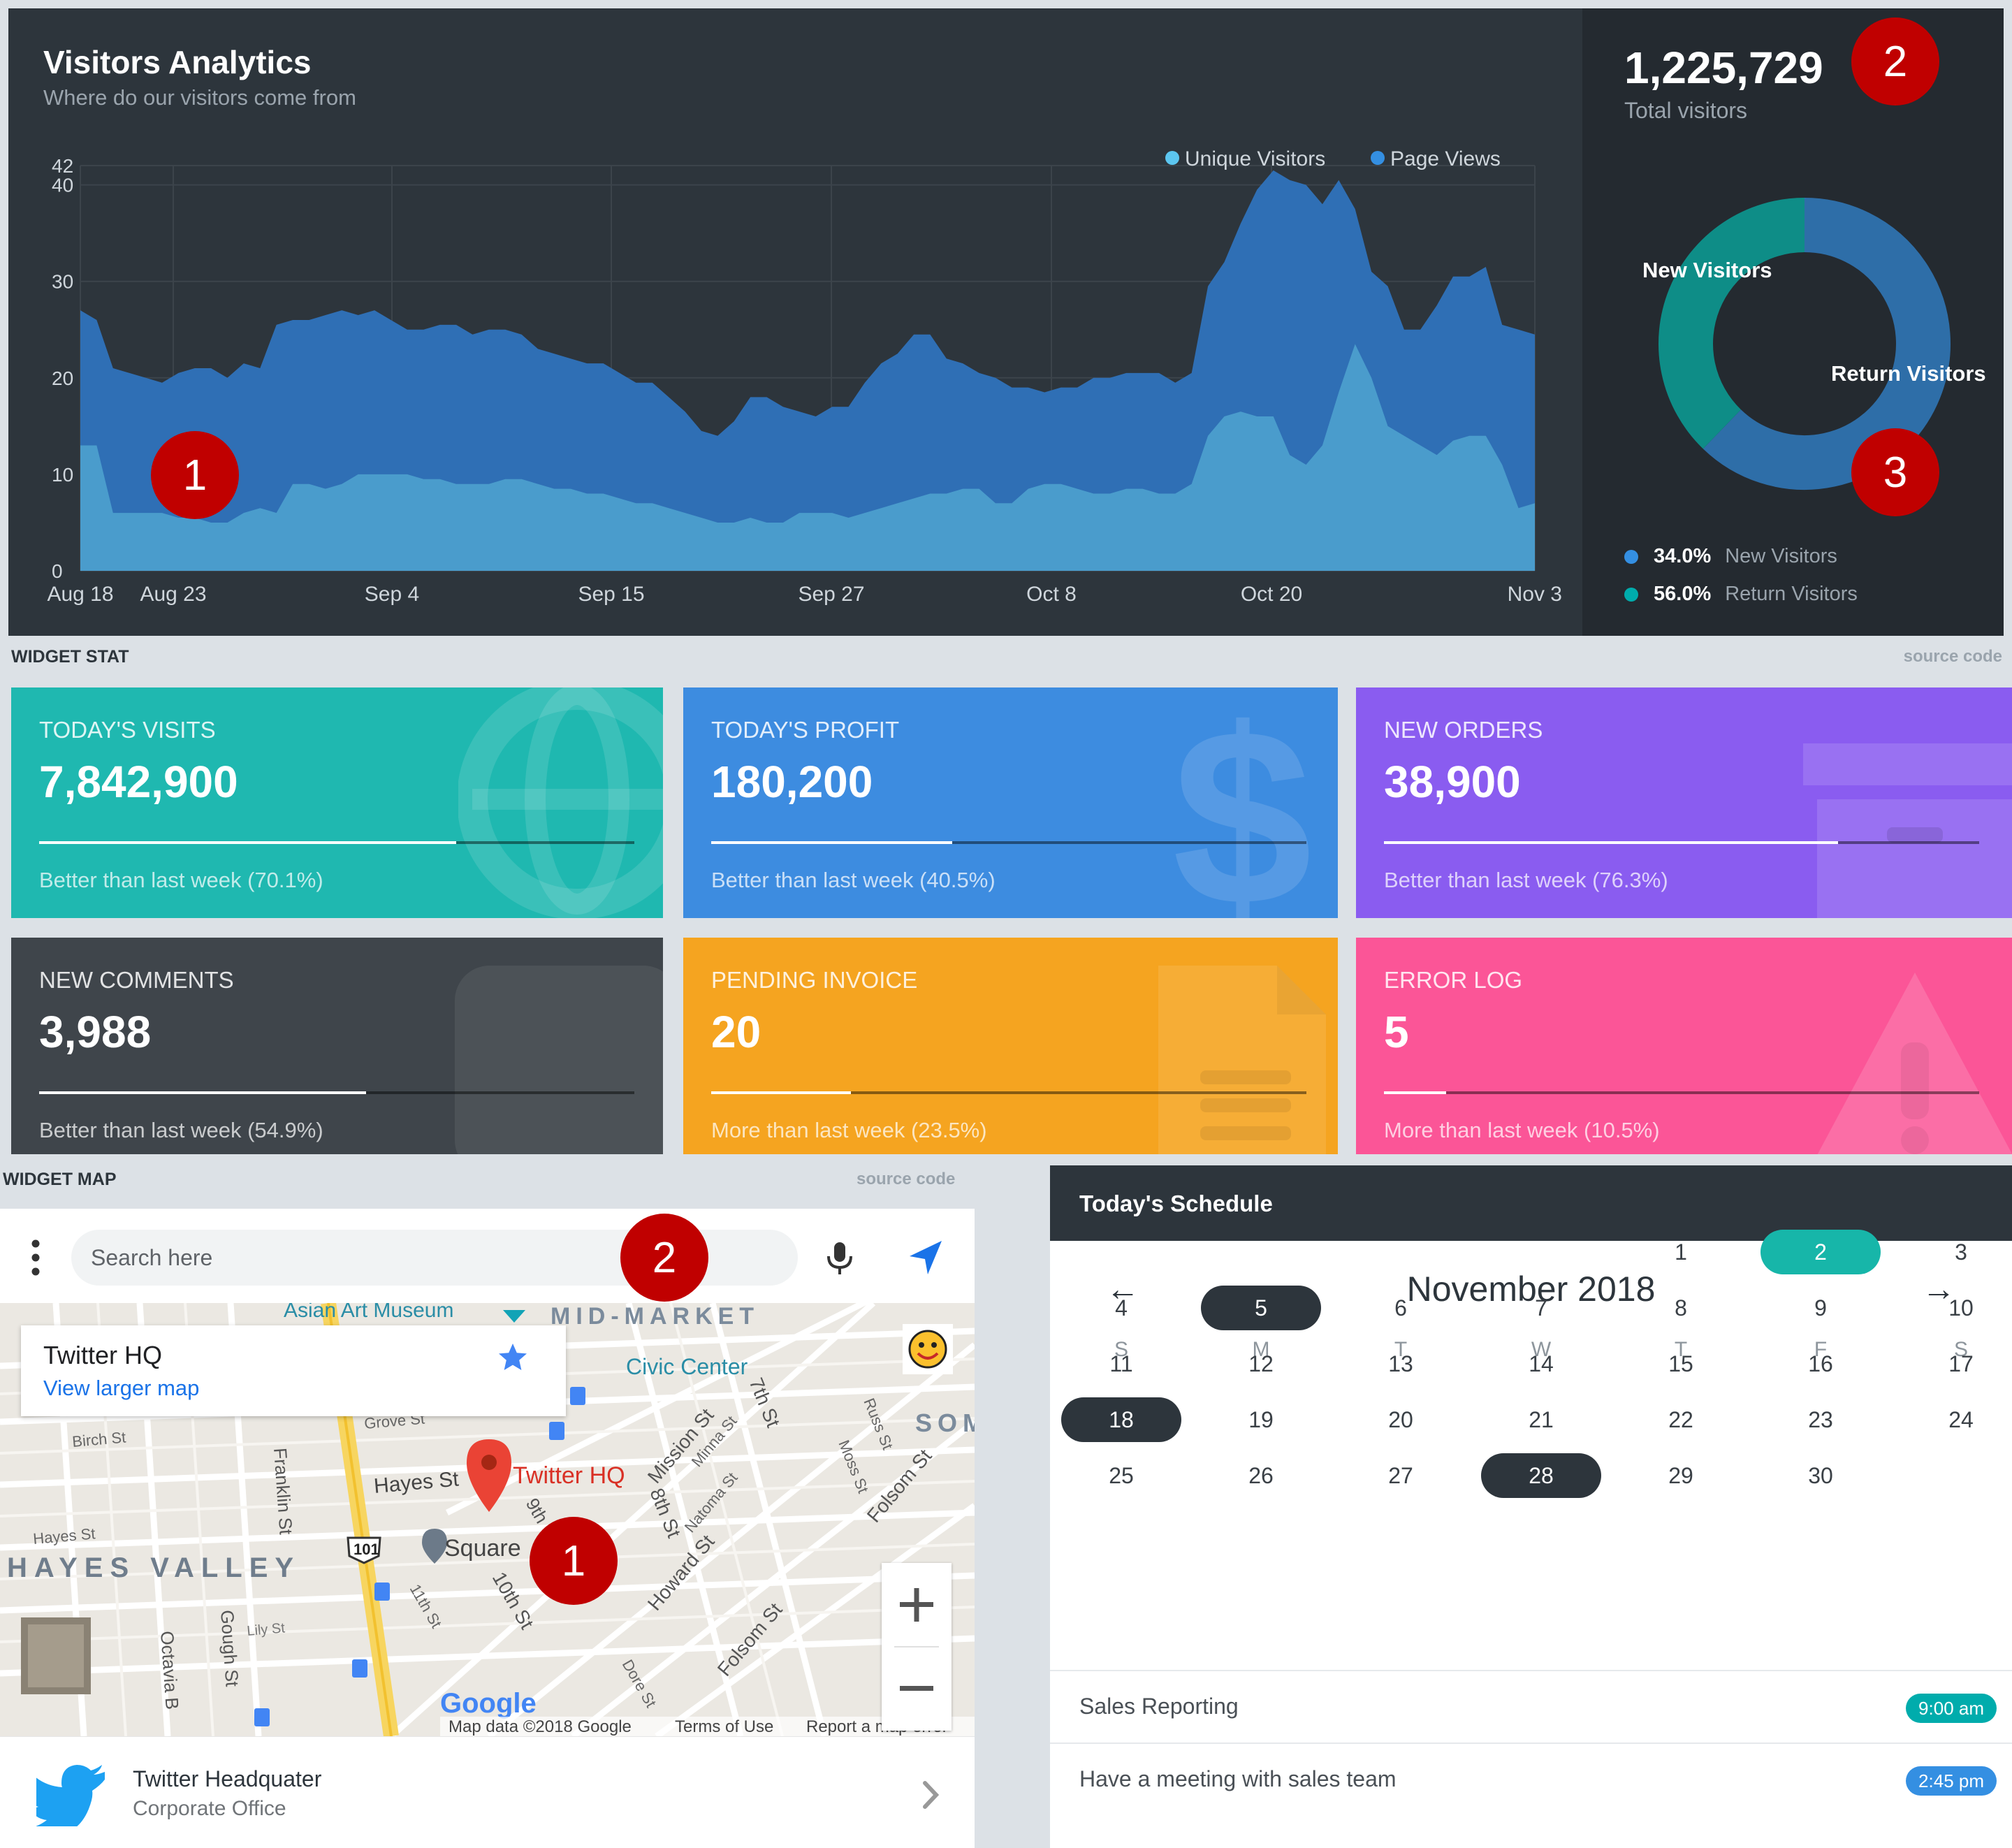 The height and width of the screenshot is (1848, 2012). I want to click on stat-description: Better than last week (76.3%), so click(1526, 880).